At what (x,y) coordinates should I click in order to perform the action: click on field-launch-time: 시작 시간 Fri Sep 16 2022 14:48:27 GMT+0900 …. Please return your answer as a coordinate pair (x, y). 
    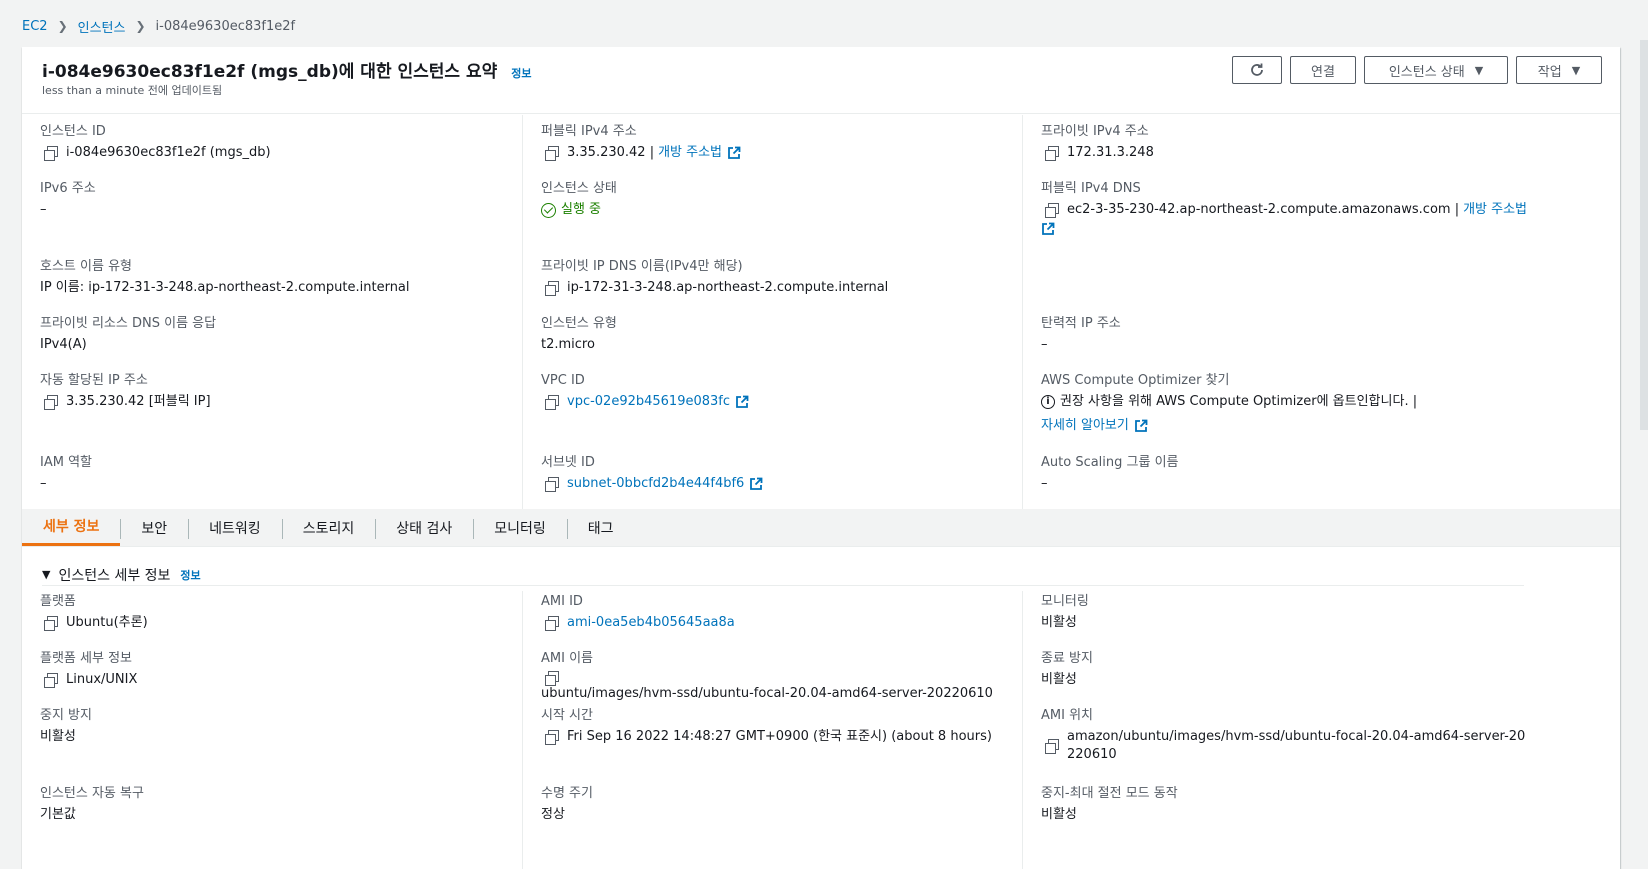
    Looking at the image, I should click on (776, 726).